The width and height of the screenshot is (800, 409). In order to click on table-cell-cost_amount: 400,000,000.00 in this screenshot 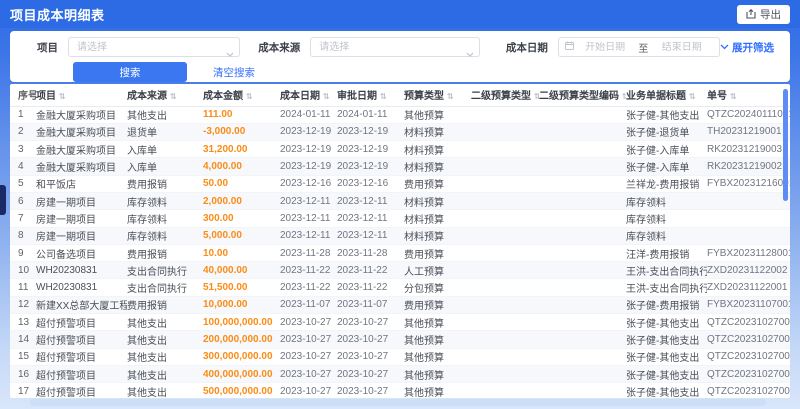, I will do `click(241, 374)`.